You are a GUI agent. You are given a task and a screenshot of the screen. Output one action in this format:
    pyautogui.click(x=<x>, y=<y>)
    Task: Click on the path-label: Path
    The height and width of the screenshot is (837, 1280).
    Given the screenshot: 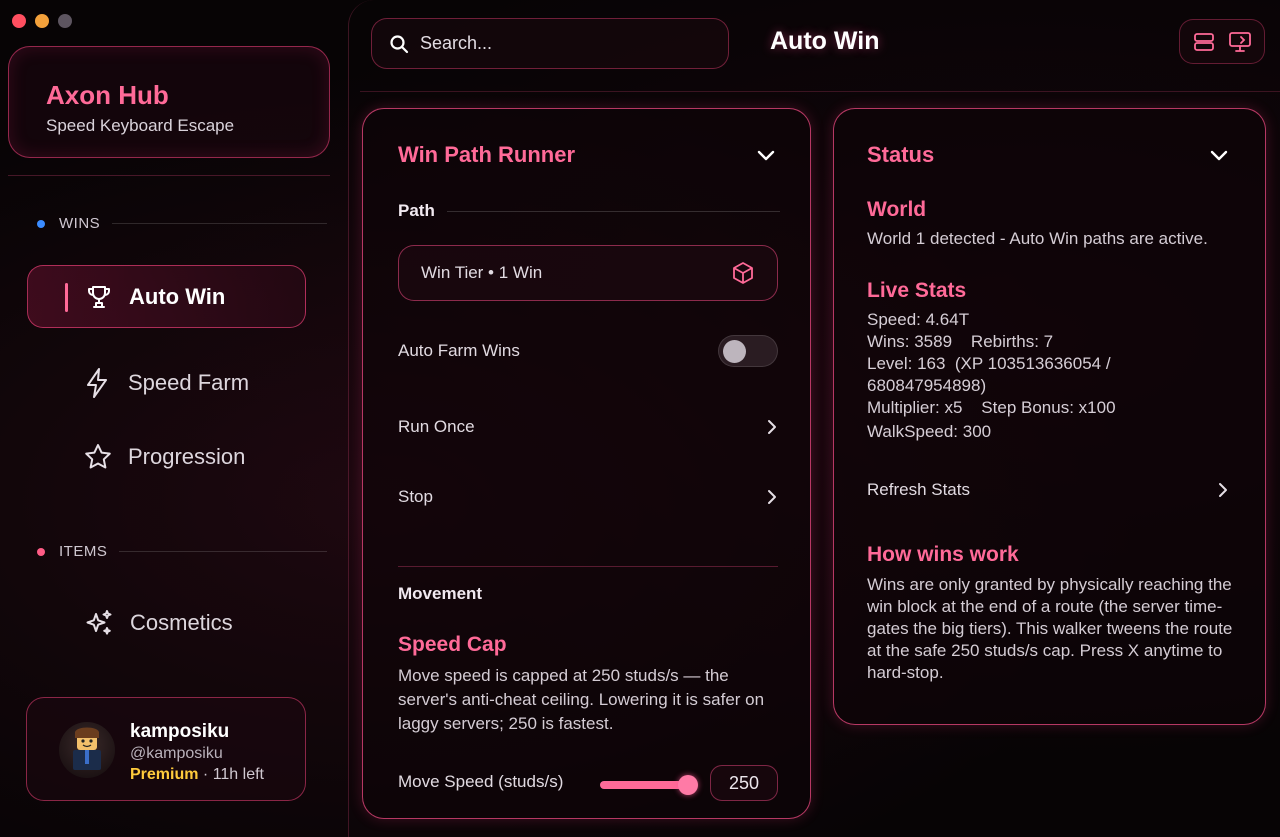 What is the action you would take?
    pyautogui.click(x=416, y=210)
    